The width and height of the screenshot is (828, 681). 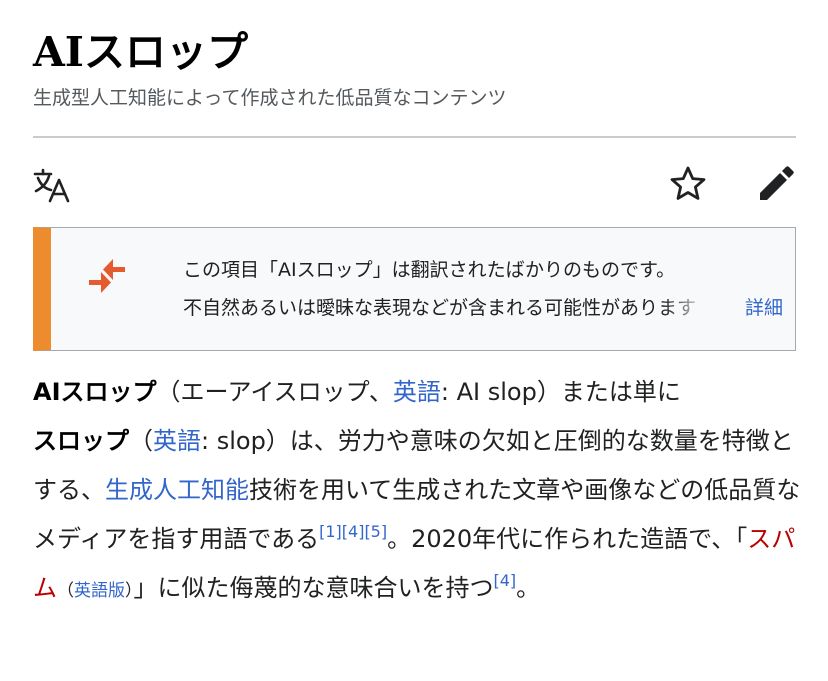 I want to click on text-run: 。, so click(x=528, y=588).